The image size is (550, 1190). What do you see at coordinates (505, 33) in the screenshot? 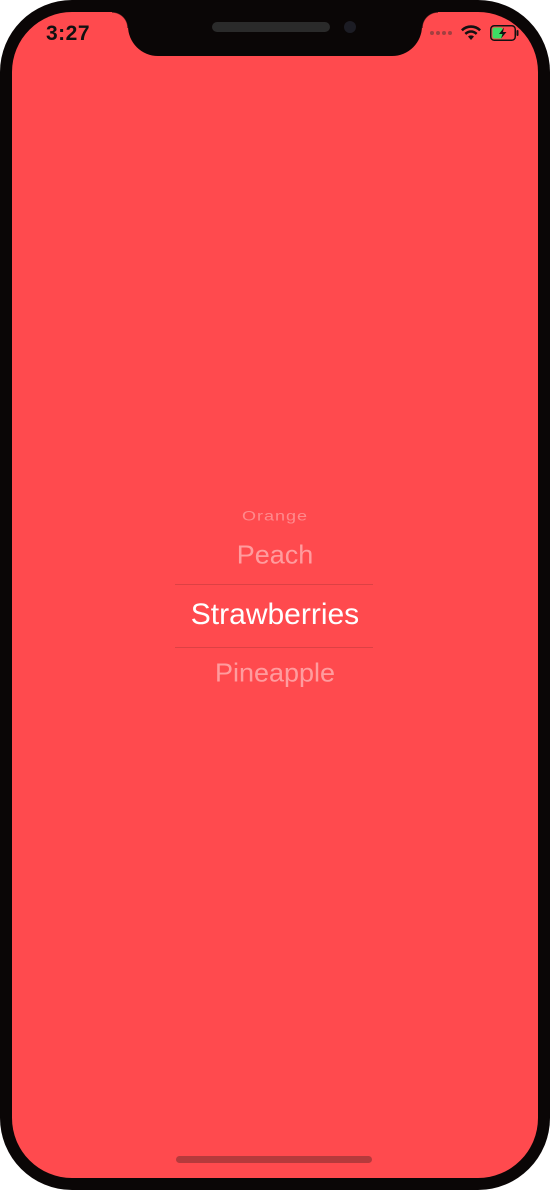
I see `battery-charging-icon` at bounding box center [505, 33].